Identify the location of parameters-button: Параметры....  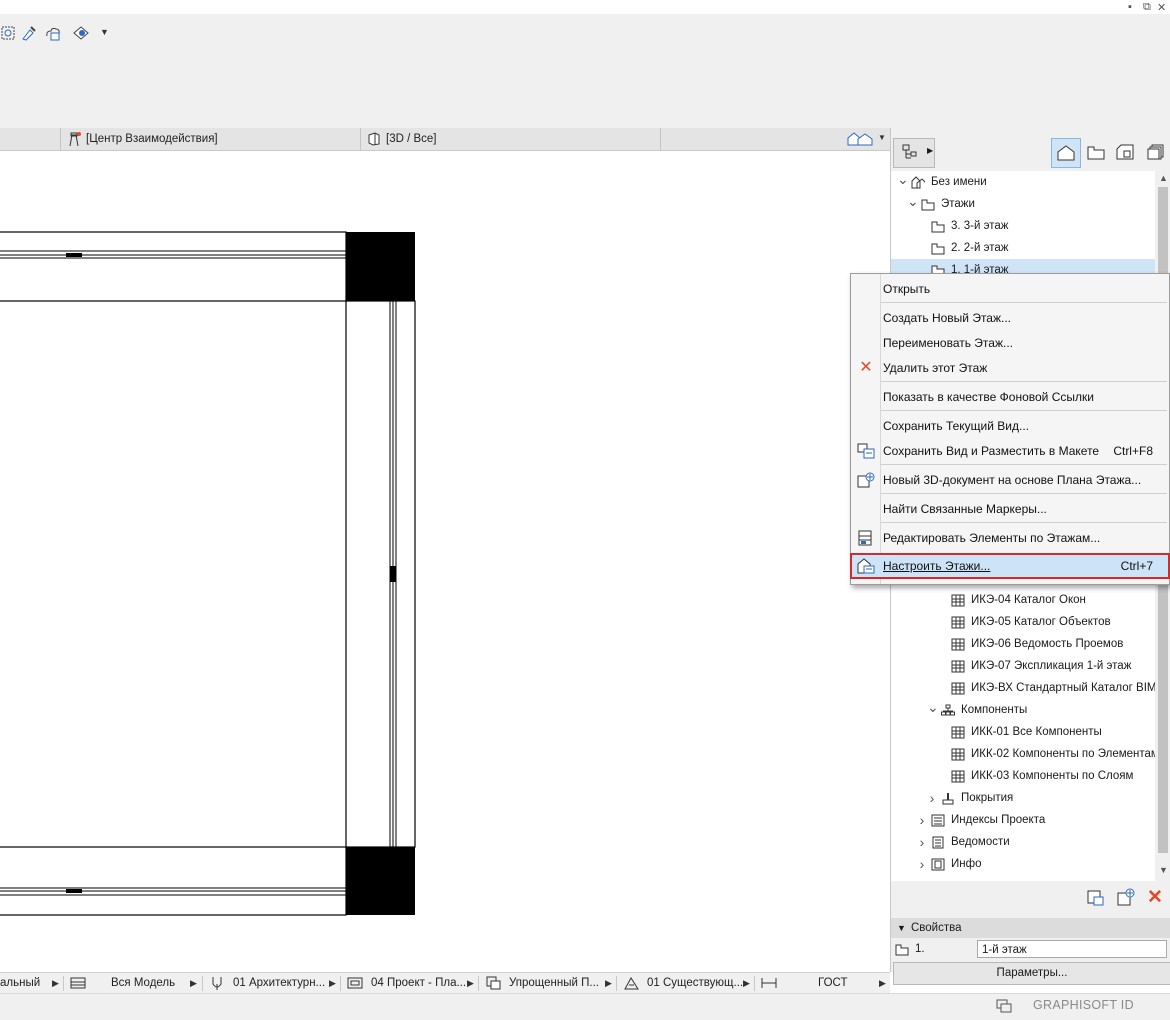
(1031, 973).